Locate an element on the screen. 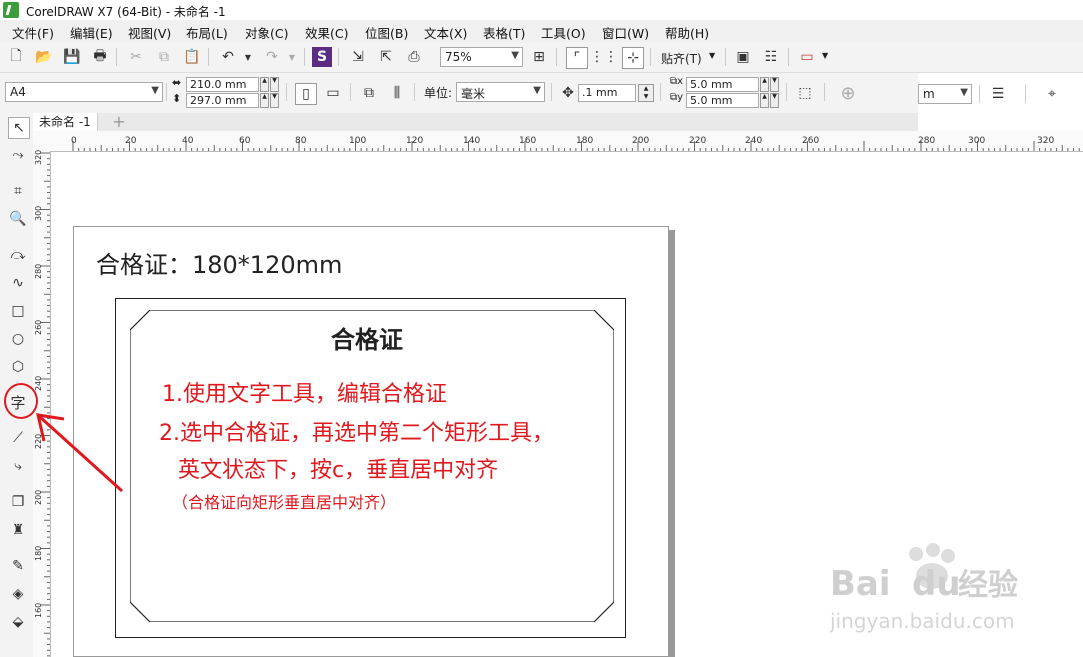 This screenshot has height=657, width=1083. page-width-field: 210.0 mm is located at coordinates (222, 84).